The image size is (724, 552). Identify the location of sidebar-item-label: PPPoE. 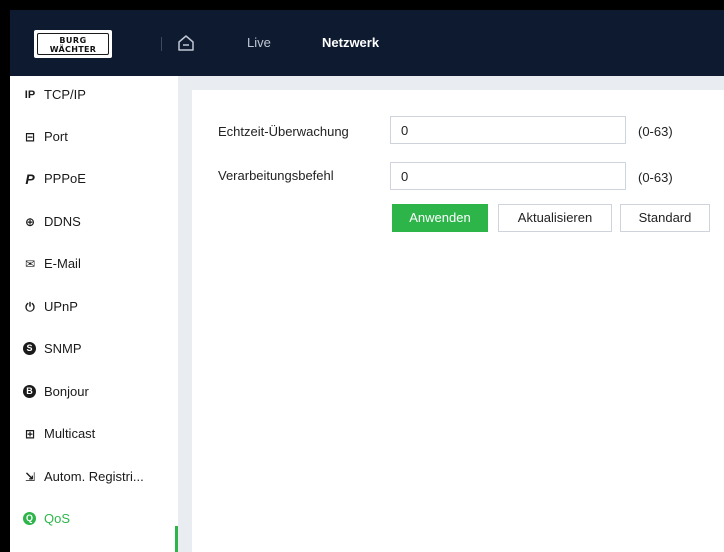
(65, 178).